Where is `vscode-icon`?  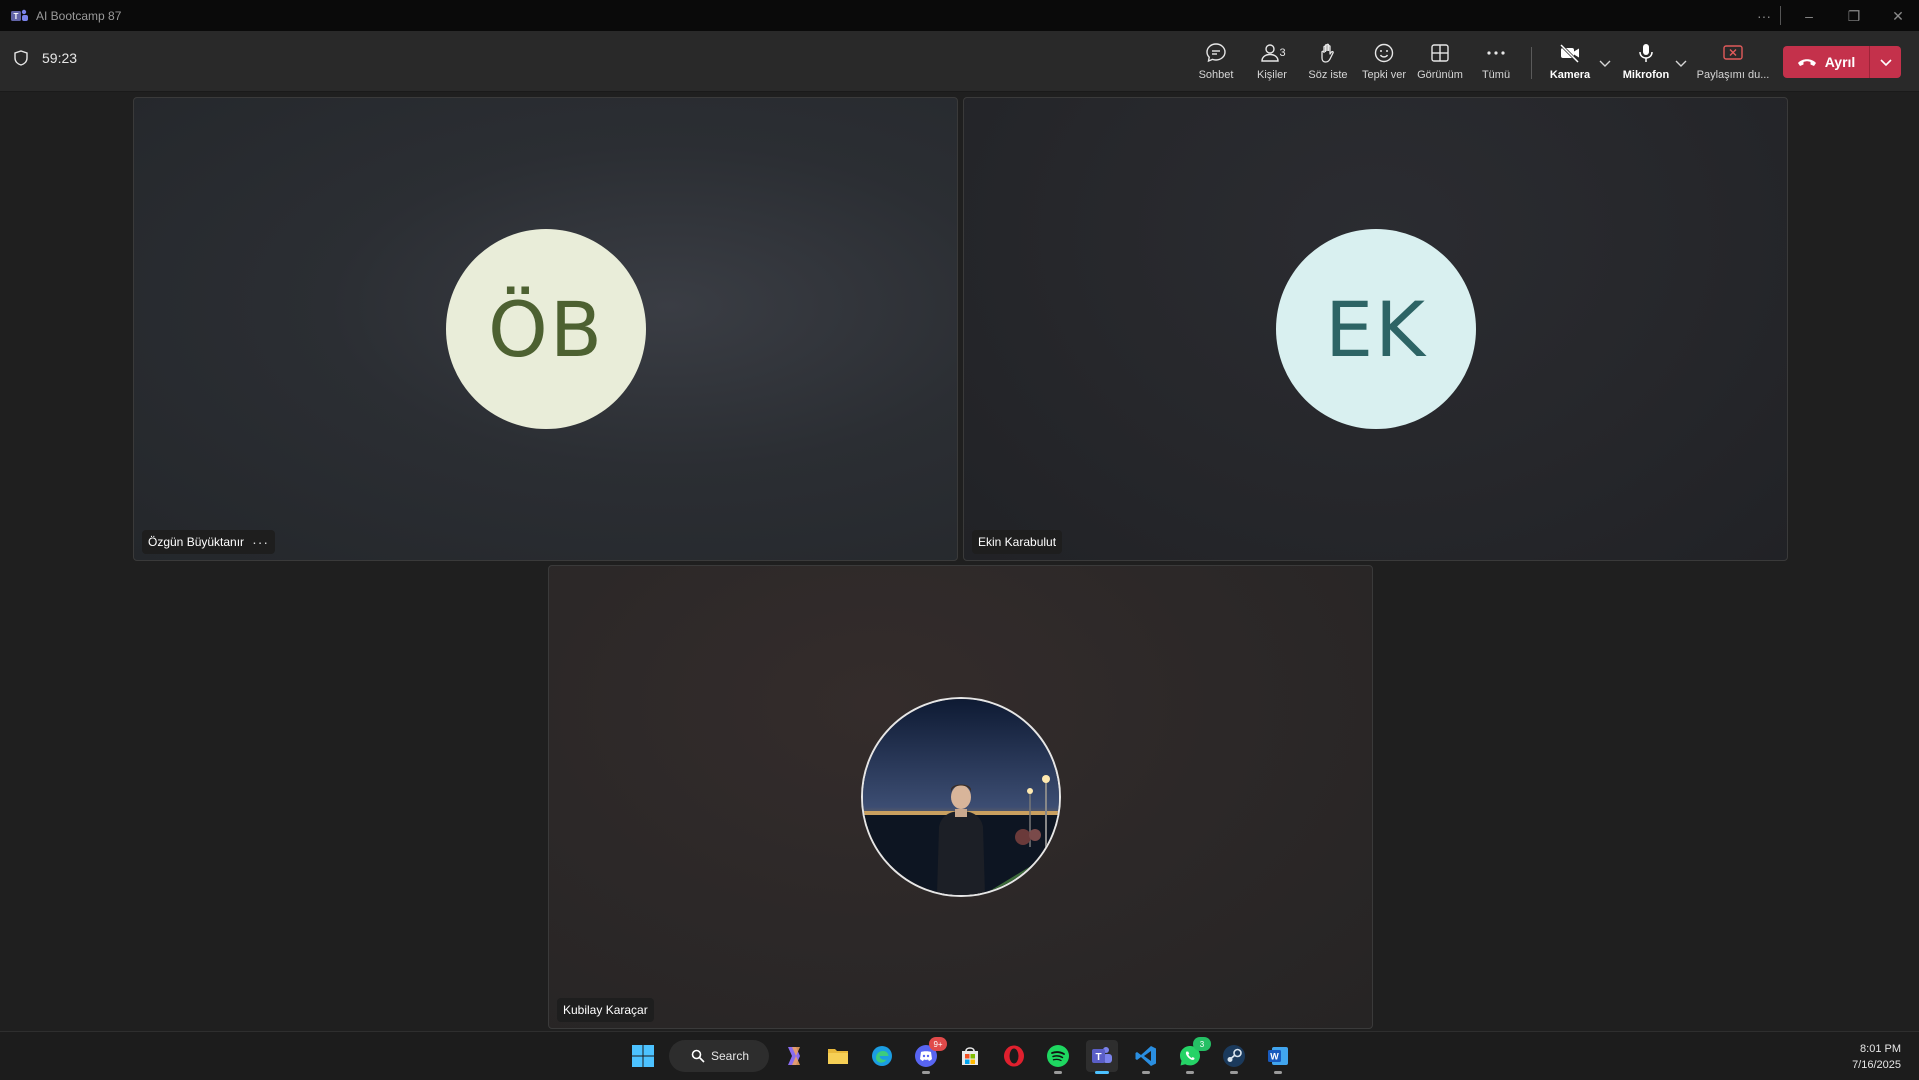
vscode-icon is located at coordinates (1145, 1056).